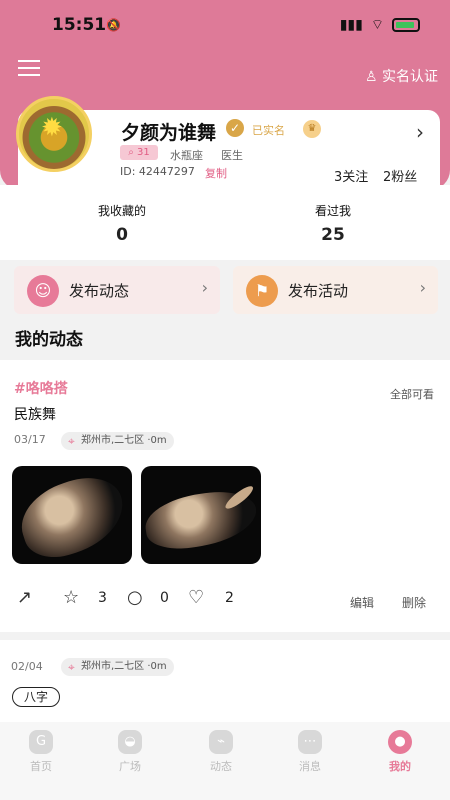 The height and width of the screenshot is (800, 450). What do you see at coordinates (400, 175) in the screenshot?
I see `fans-count: 2粉丝` at bounding box center [400, 175].